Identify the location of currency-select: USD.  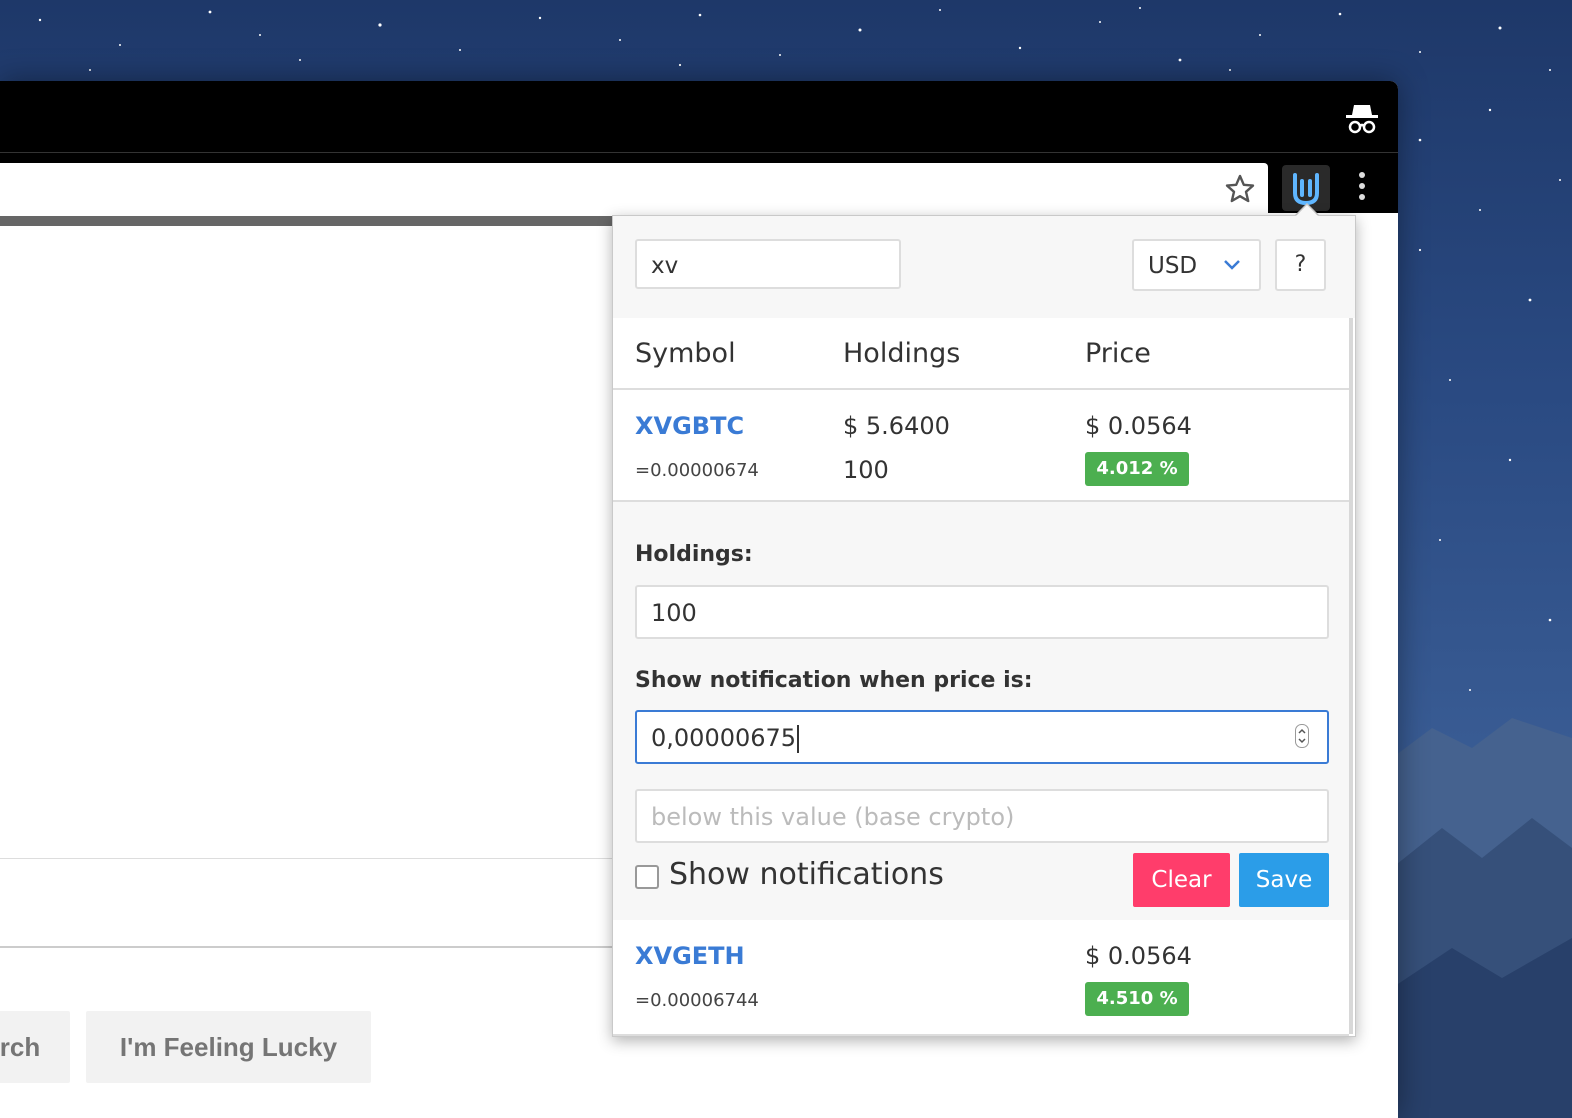
(1196, 265).